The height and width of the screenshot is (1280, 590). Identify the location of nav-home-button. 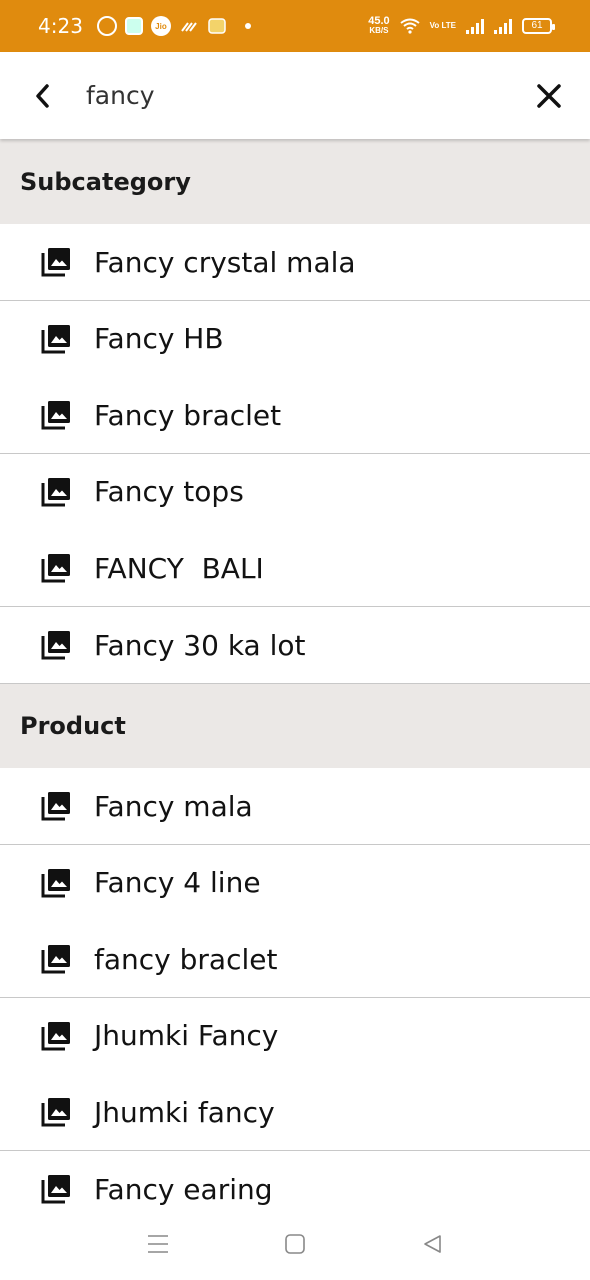
(295, 1244).